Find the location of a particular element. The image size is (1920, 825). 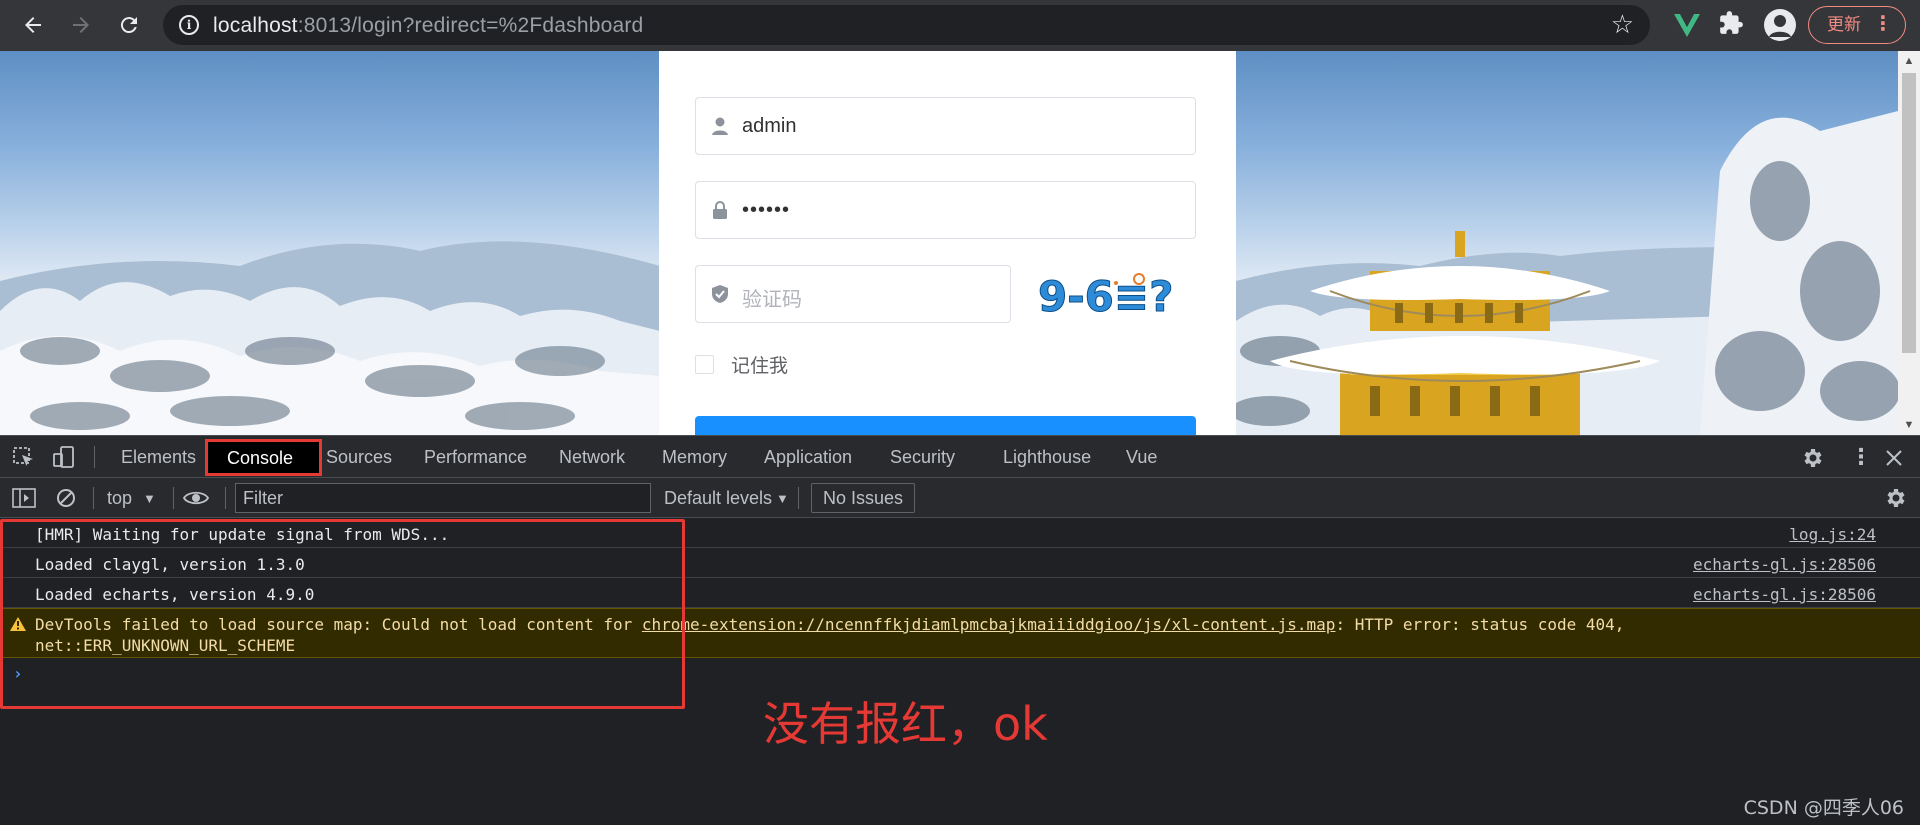

source-link: log.js:24 is located at coordinates (1832, 534).